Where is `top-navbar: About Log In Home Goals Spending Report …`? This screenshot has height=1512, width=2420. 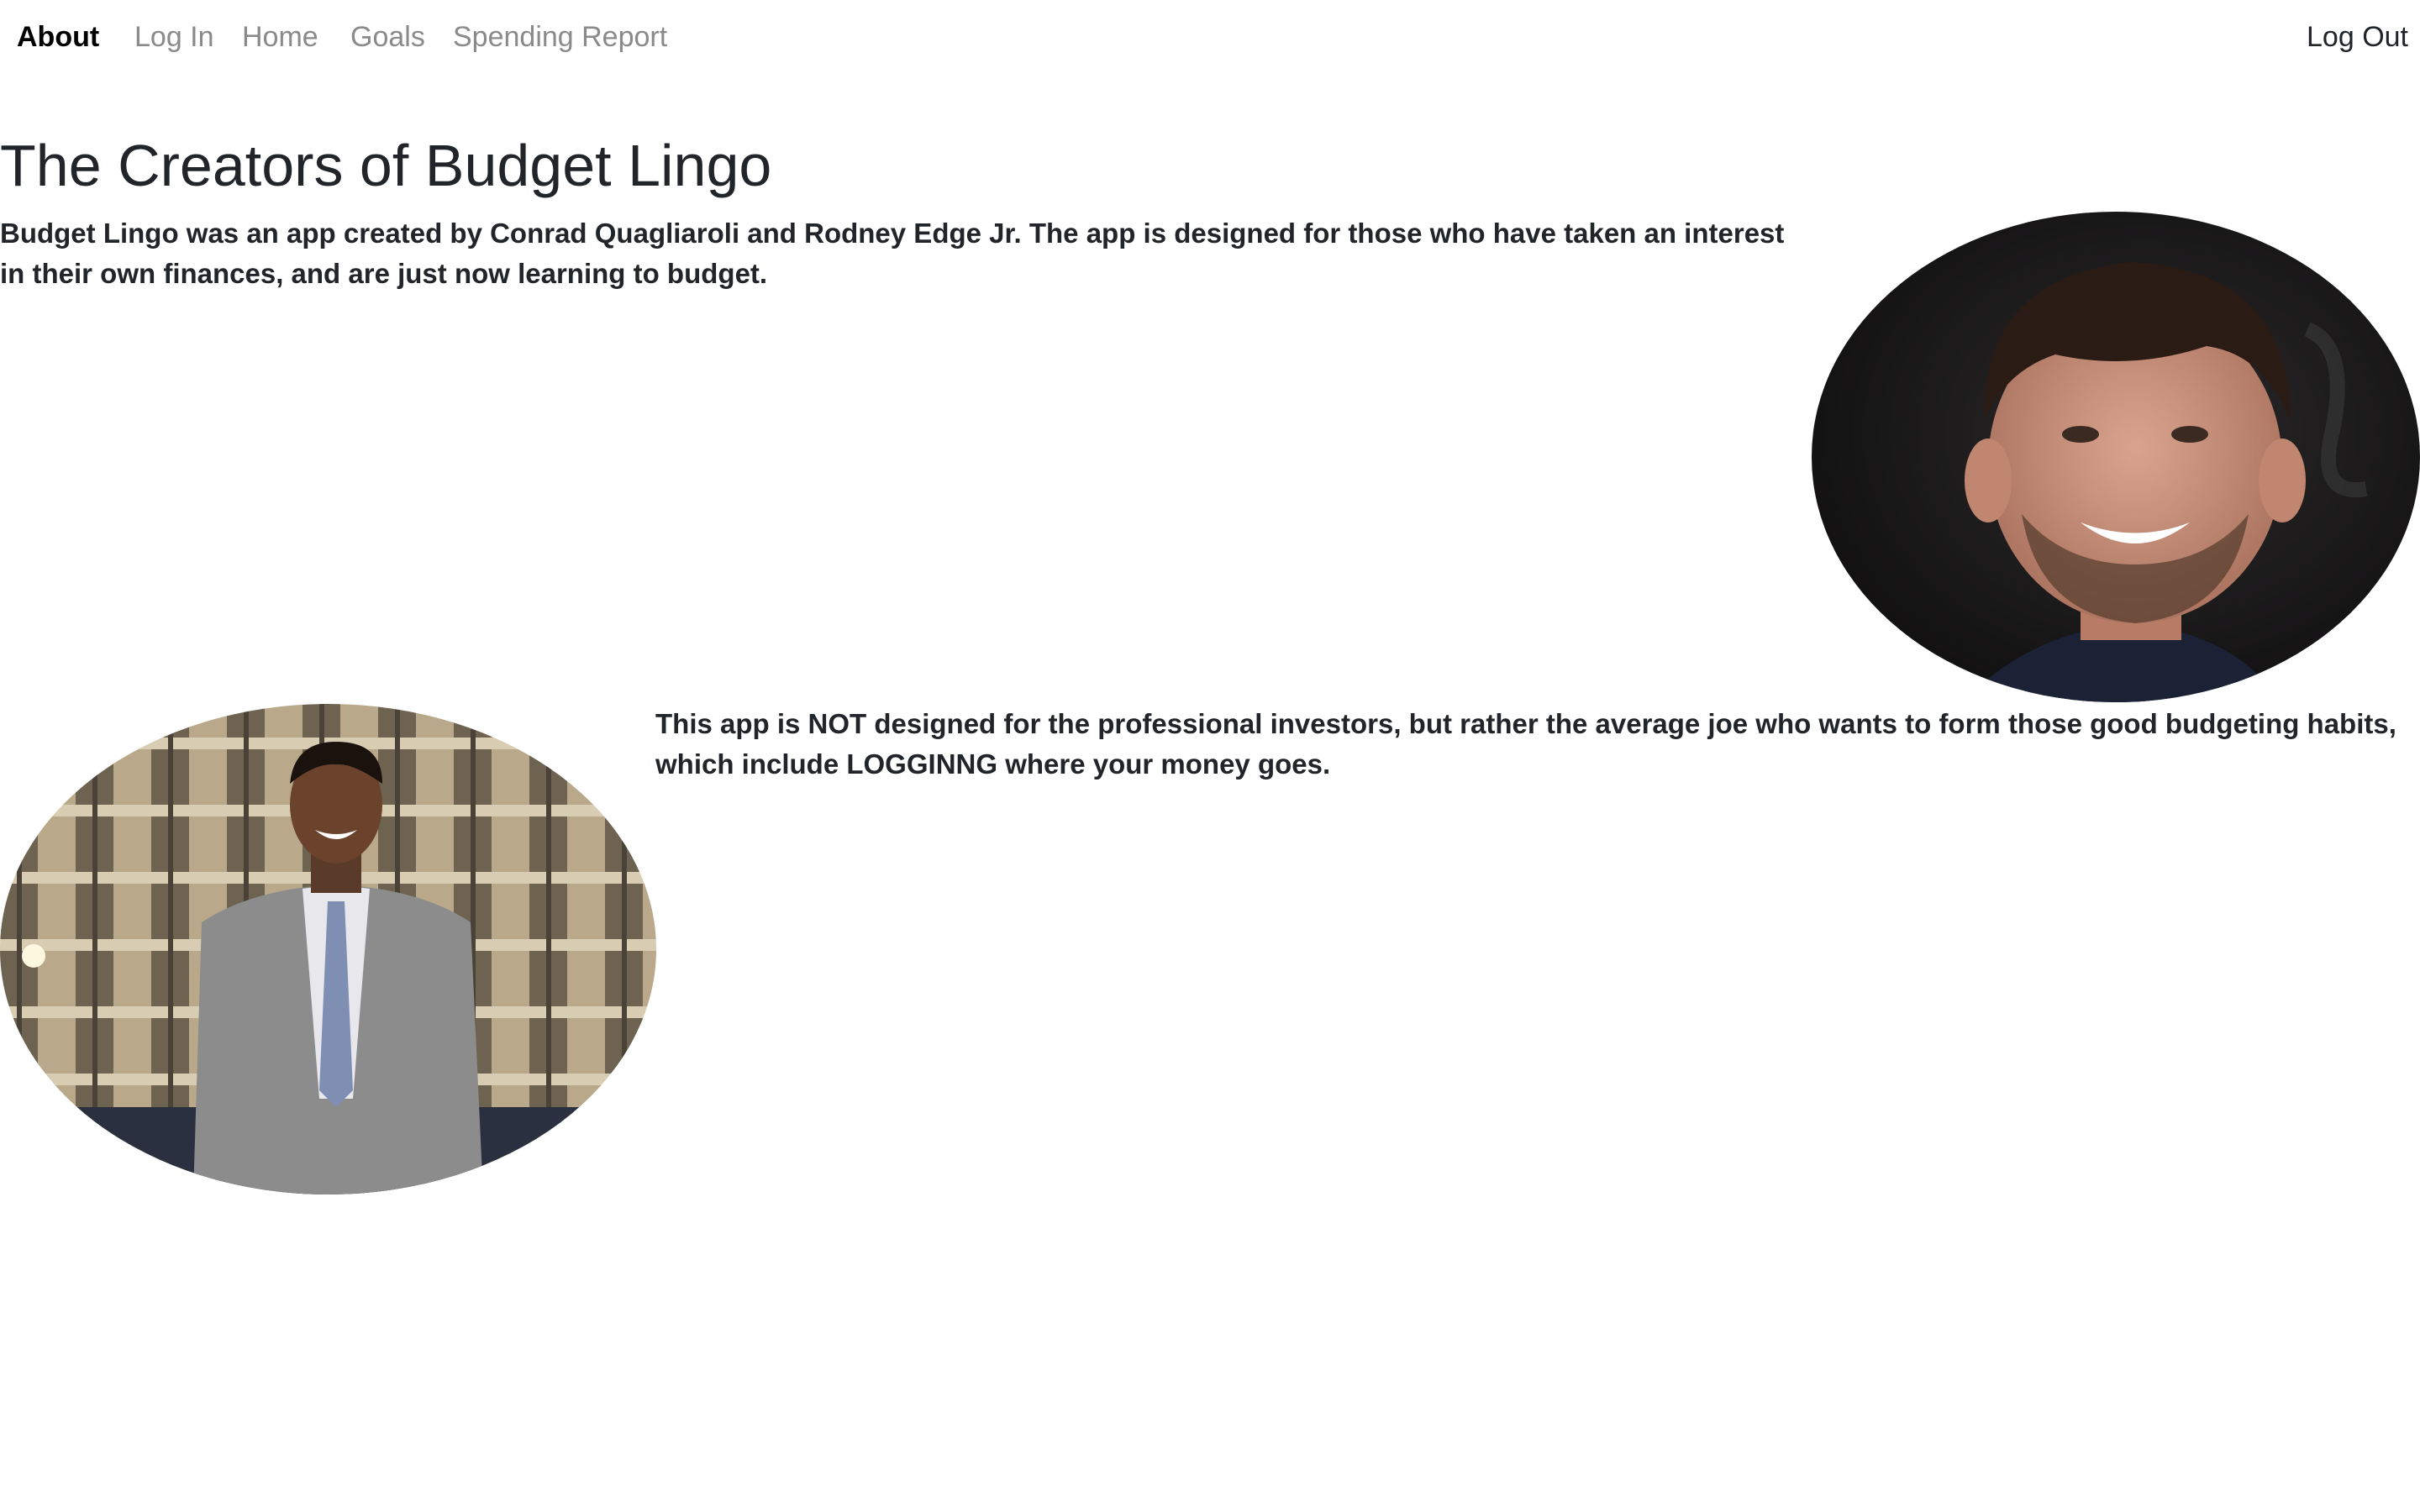 top-navbar: About Log In Home Goals Spending Report … is located at coordinates (1210, 38).